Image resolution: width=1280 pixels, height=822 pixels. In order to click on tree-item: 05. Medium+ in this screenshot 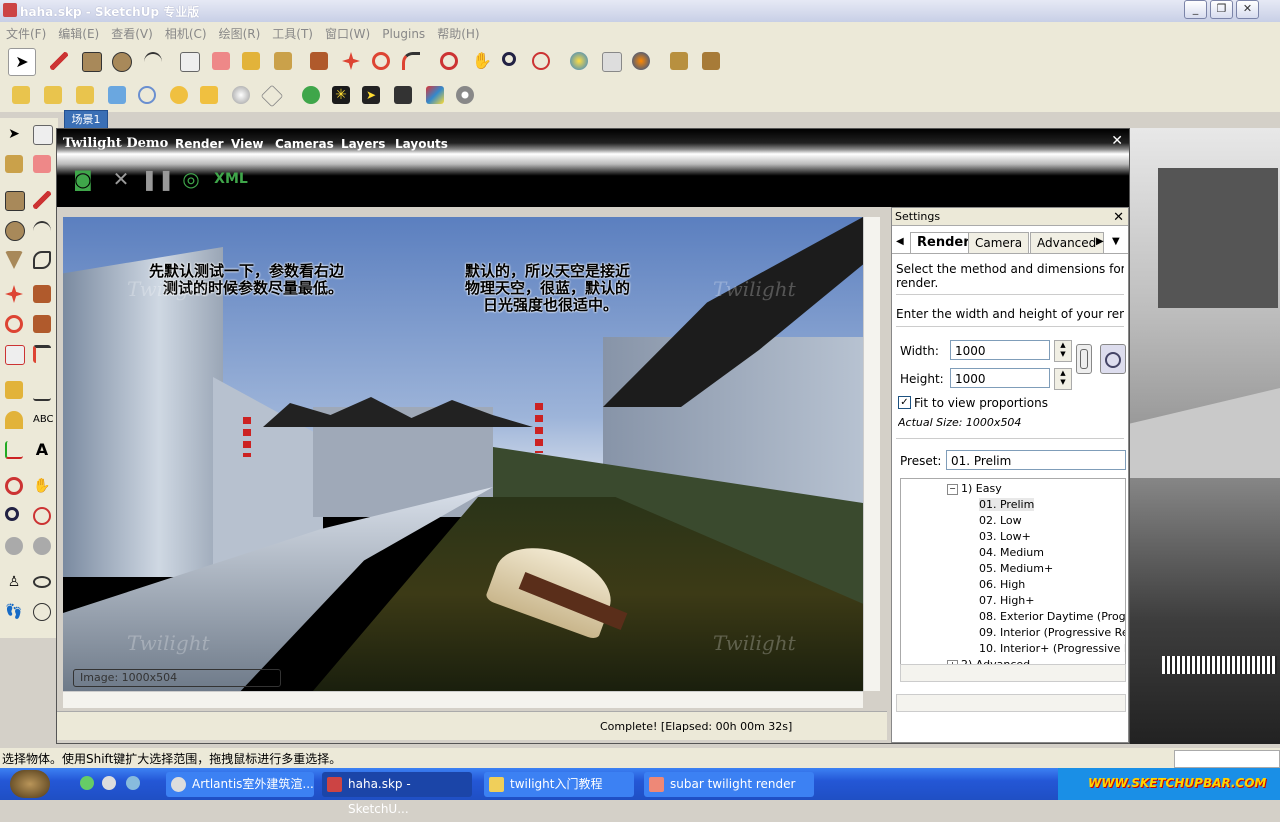, I will do `click(1016, 568)`.